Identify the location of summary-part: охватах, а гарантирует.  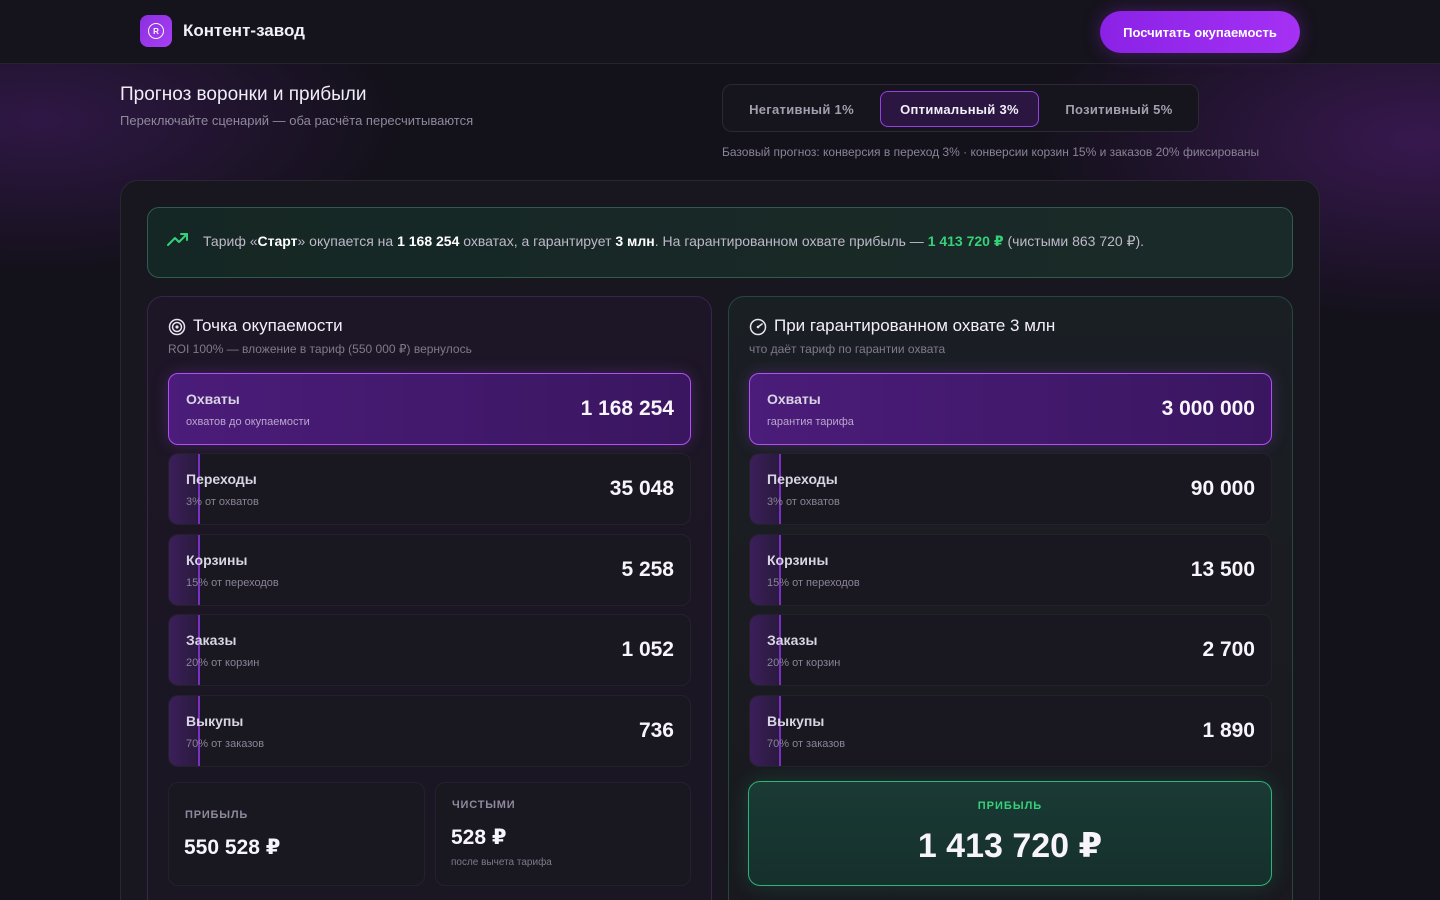
(537, 241).